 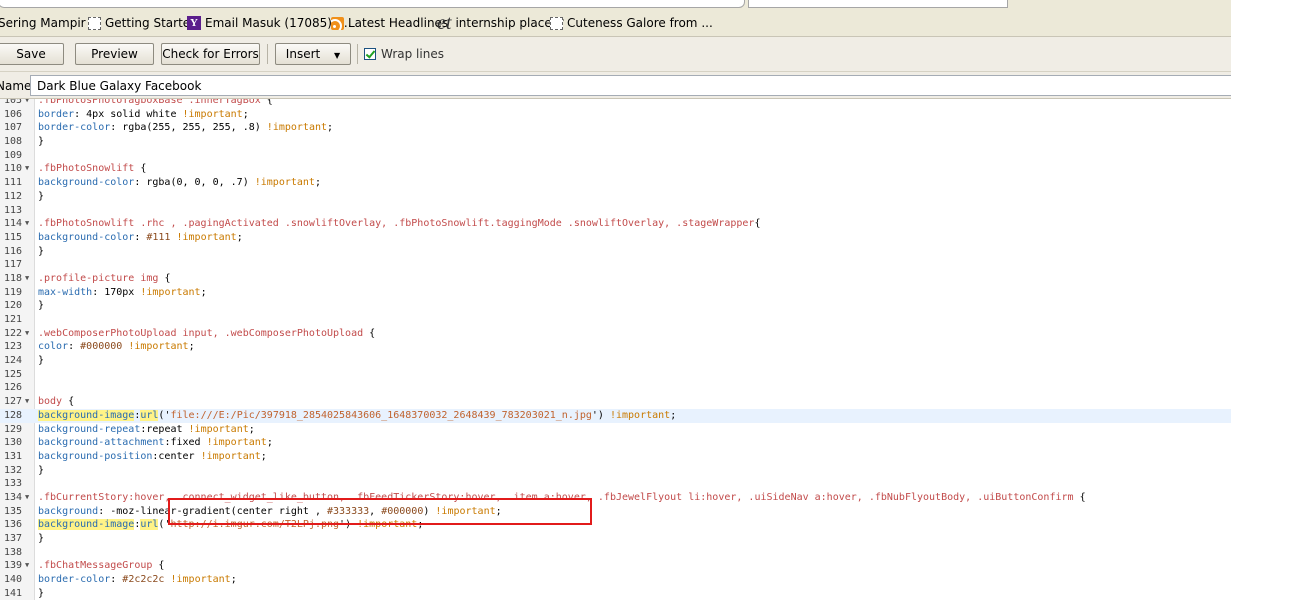 I want to click on address-bar-strip, so click(x=615, y=4).